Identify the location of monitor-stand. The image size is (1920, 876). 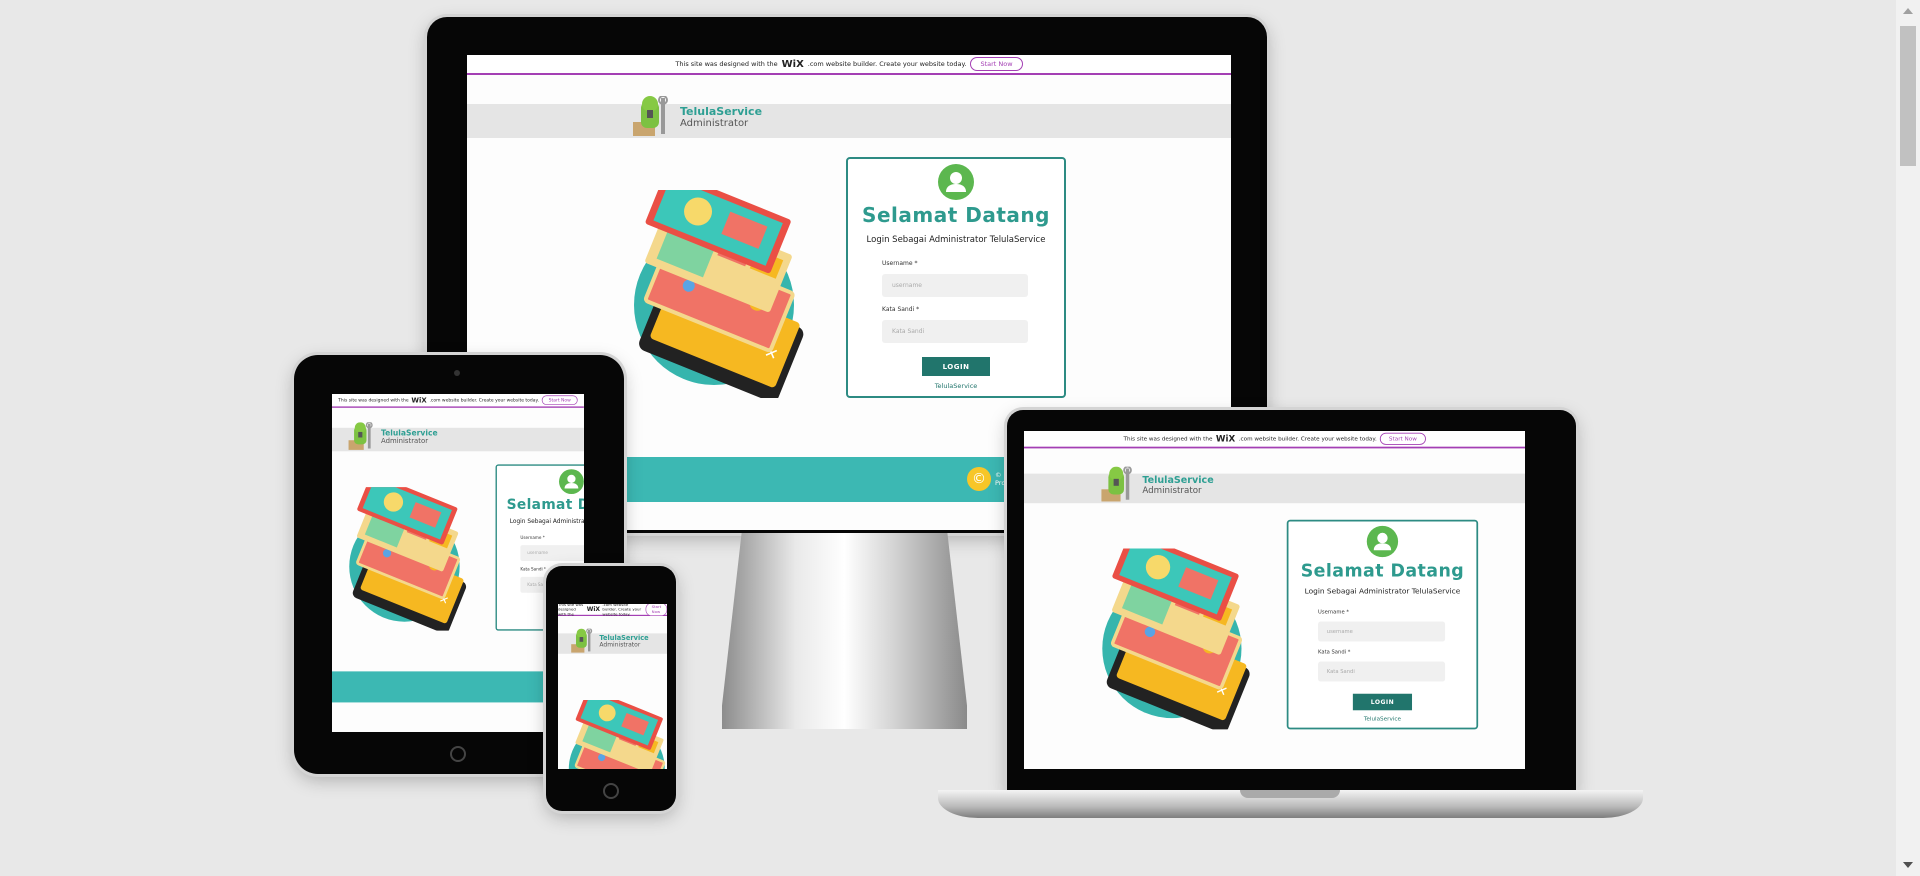
(844, 631).